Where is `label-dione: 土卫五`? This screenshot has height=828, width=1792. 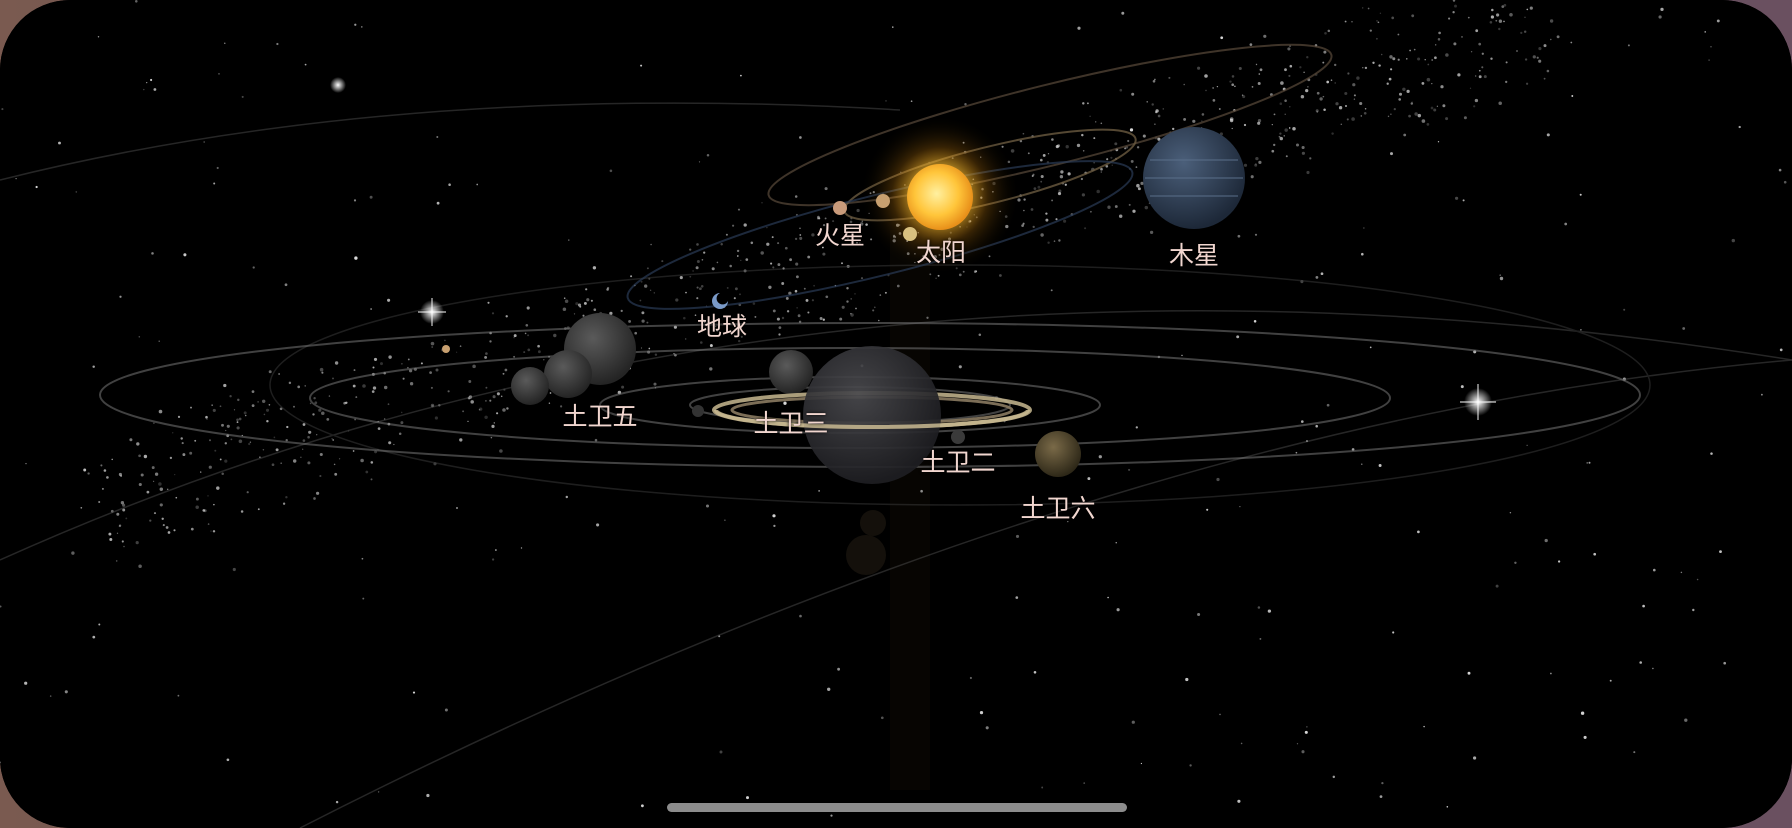 label-dione: 土卫五 is located at coordinates (599, 415).